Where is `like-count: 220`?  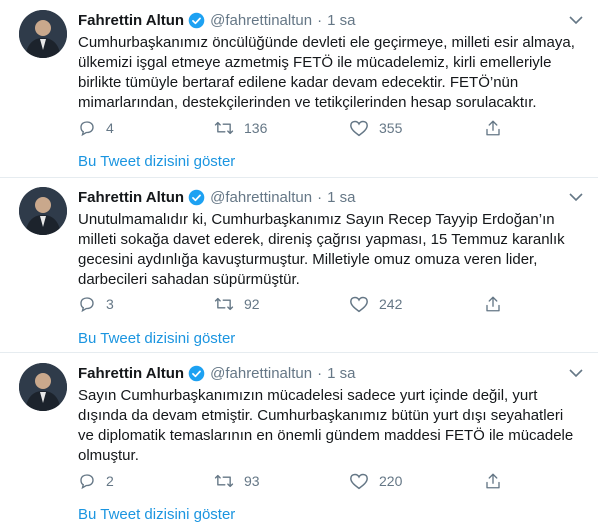
like-count: 220 is located at coordinates (391, 481).